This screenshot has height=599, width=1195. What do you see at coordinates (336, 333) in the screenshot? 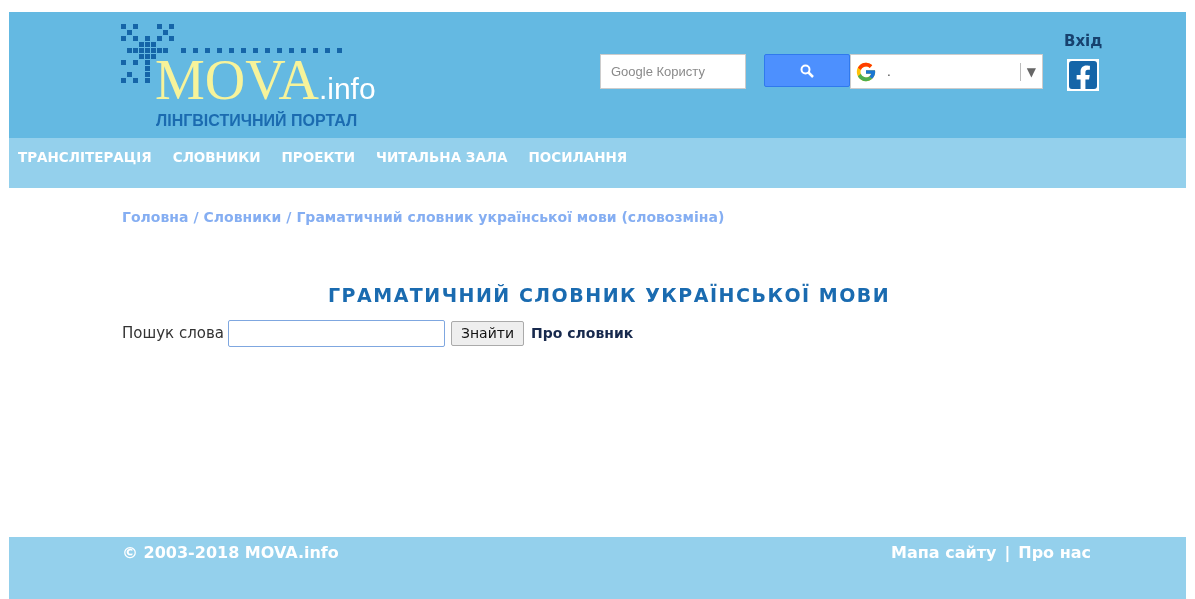
I see `word-search-field` at bounding box center [336, 333].